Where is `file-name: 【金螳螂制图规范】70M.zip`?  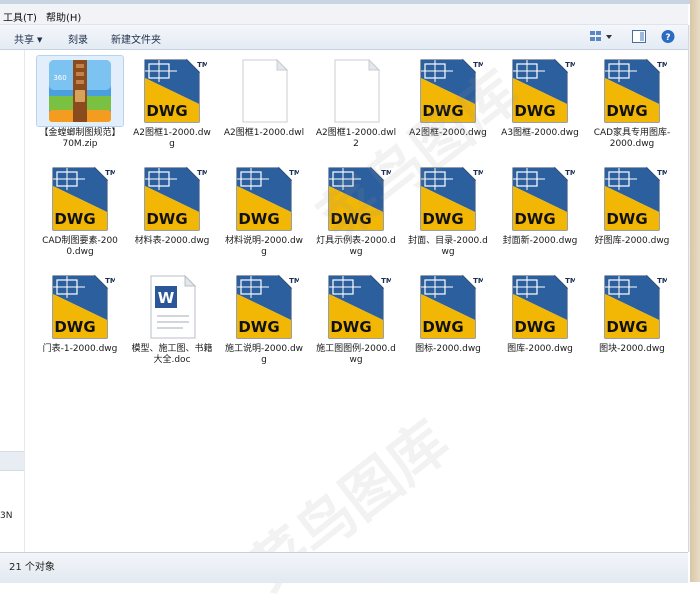
file-name: 【金螳螂制图规范】70M.zip is located at coordinates (80, 138).